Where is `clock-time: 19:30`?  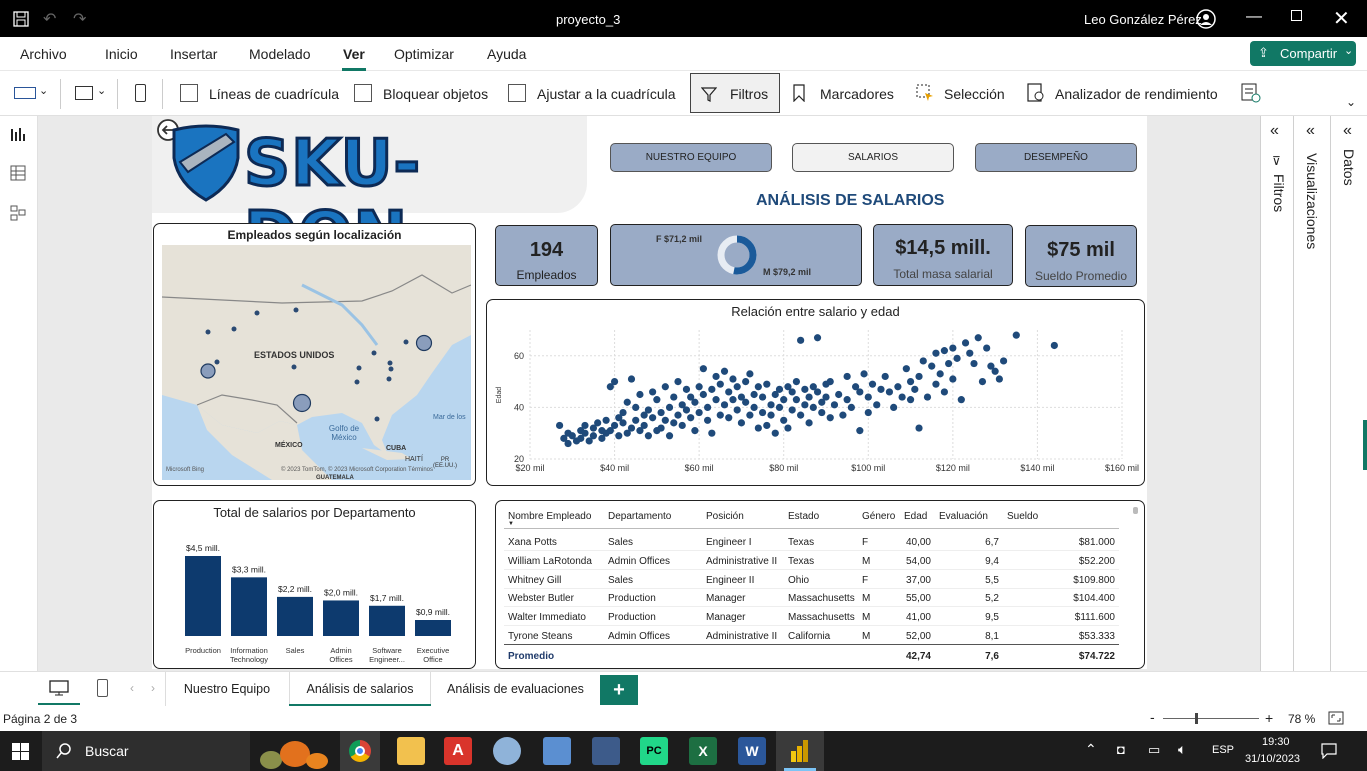 clock-time: 19:30 is located at coordinates (1276, 742).